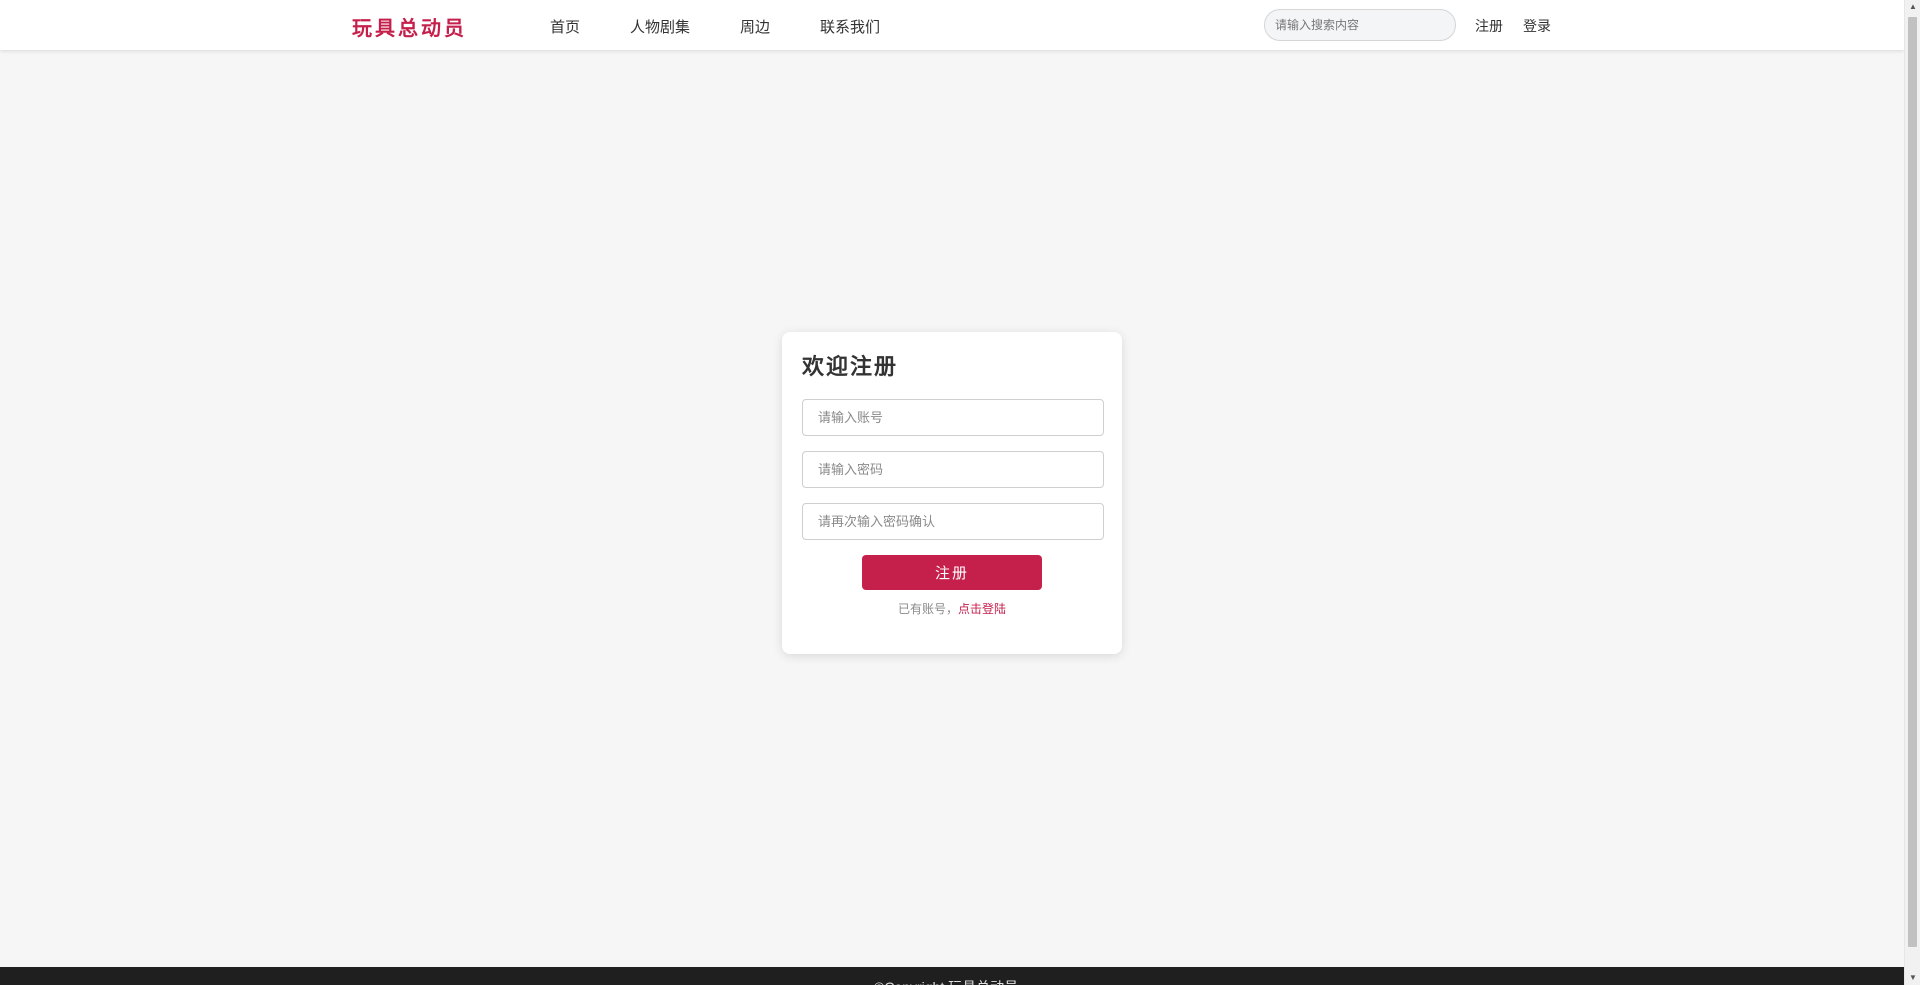  What do you see at coordinates (1537, 26) in the screenshot?
I see `header-login-link: 登录` at bounding box center [1537, 26].